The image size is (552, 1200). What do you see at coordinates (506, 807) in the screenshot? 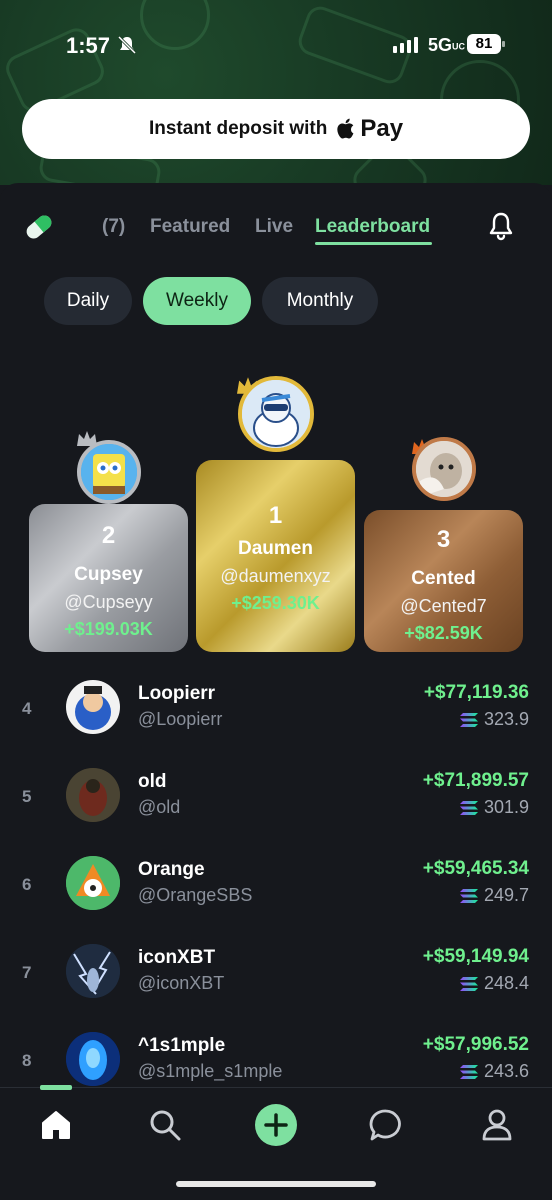
I see `row-sol-value: 301.9` at bounding box center [506, 807].